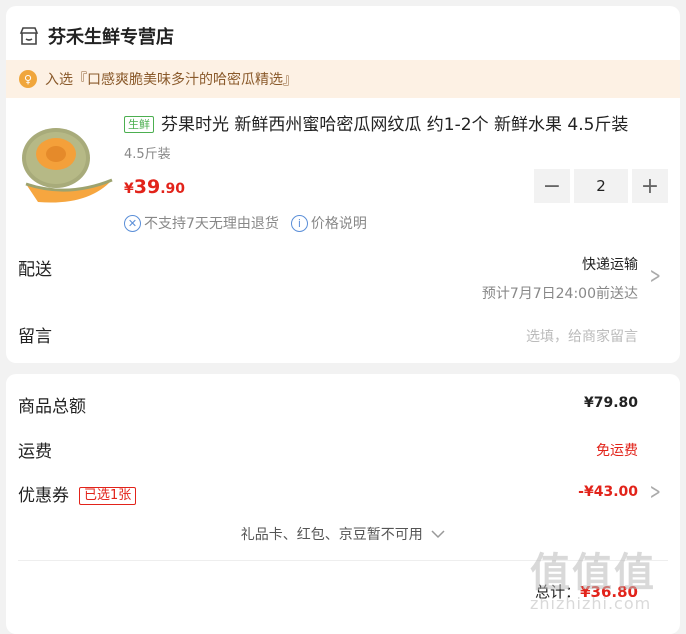 The width and height of the screenshot is (686, 634). I want to click on watermark: 值值值 zhizhizhi.com, so click(605, 580).